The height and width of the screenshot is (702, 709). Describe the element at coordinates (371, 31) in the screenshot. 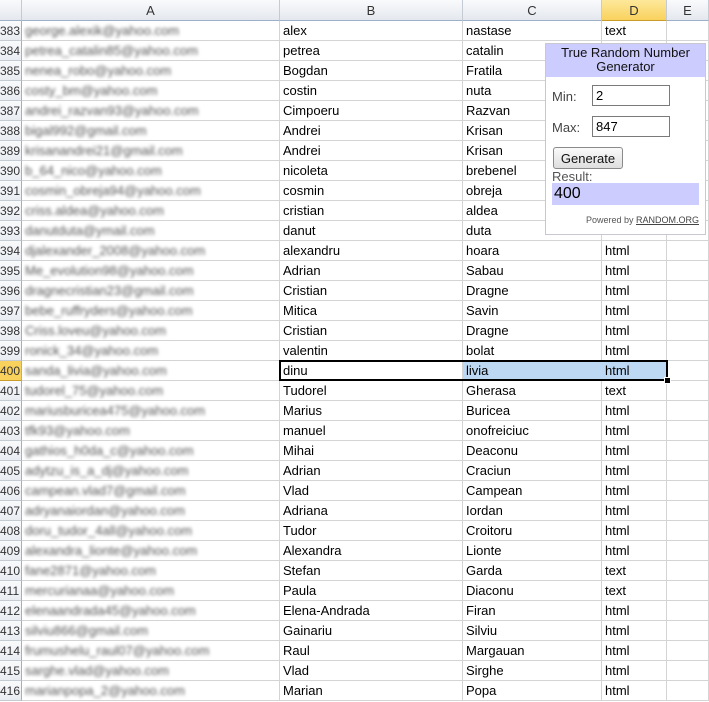

I see `cell-first-name: alex` at that location.